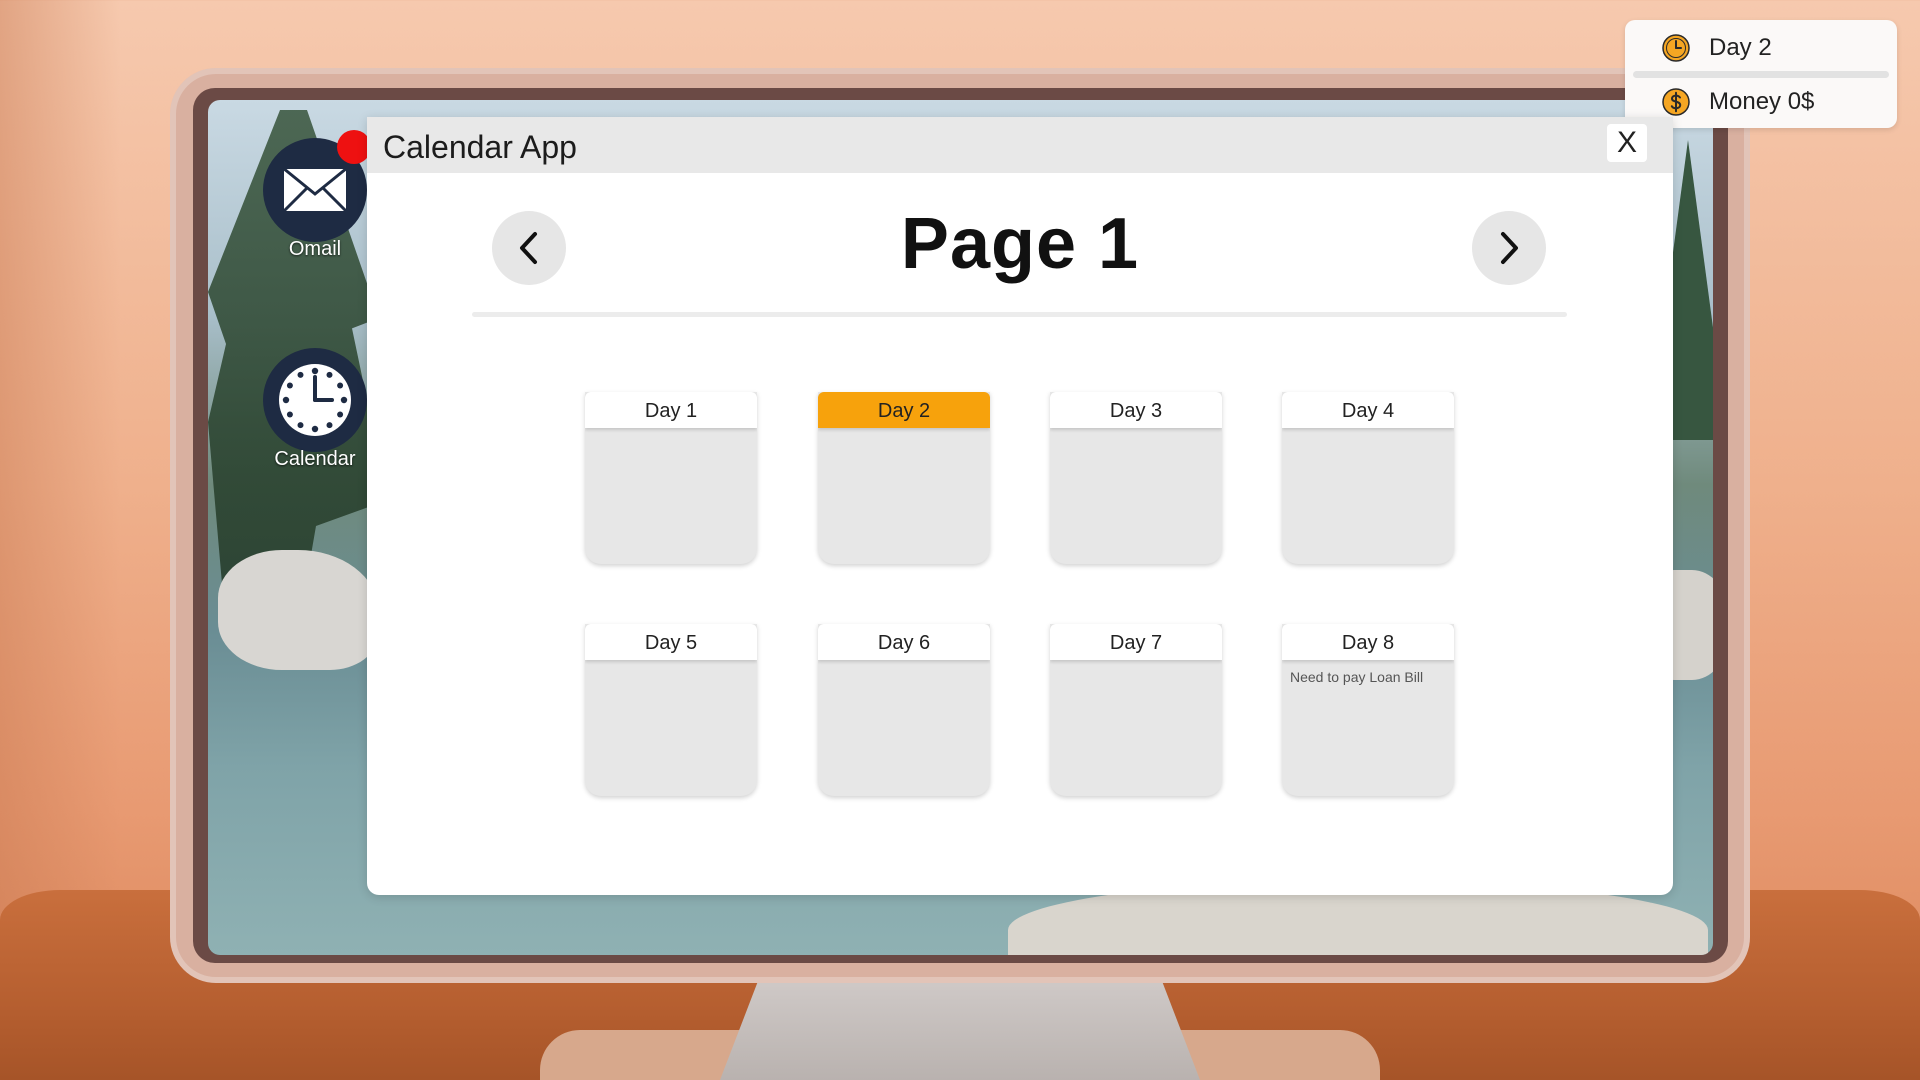 This screenshot has width=1920, height=1080. What do you see at coordinates (315, 459) in the screenshot?
I see `desktop-icon-label: Calendar` at bounding box center [315, 459].